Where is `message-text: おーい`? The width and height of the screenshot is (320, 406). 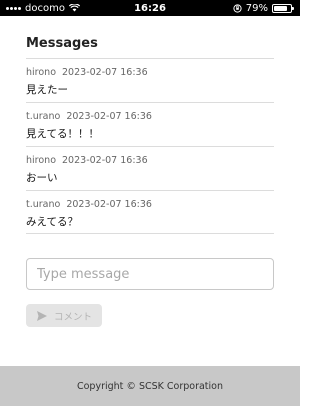 message-text: おーい is located at coordinates (42, 178).